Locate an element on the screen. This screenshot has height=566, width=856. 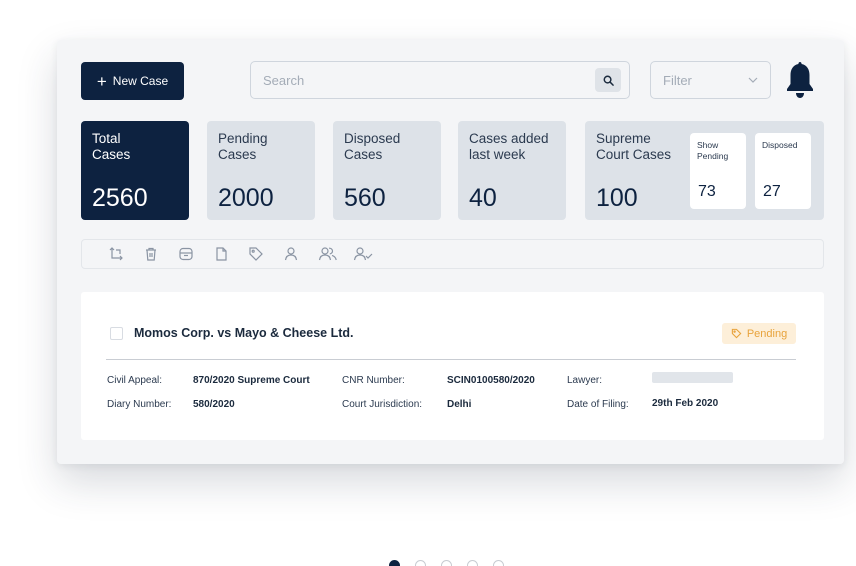
plus-icon: + is located at coordinates (101, 81).